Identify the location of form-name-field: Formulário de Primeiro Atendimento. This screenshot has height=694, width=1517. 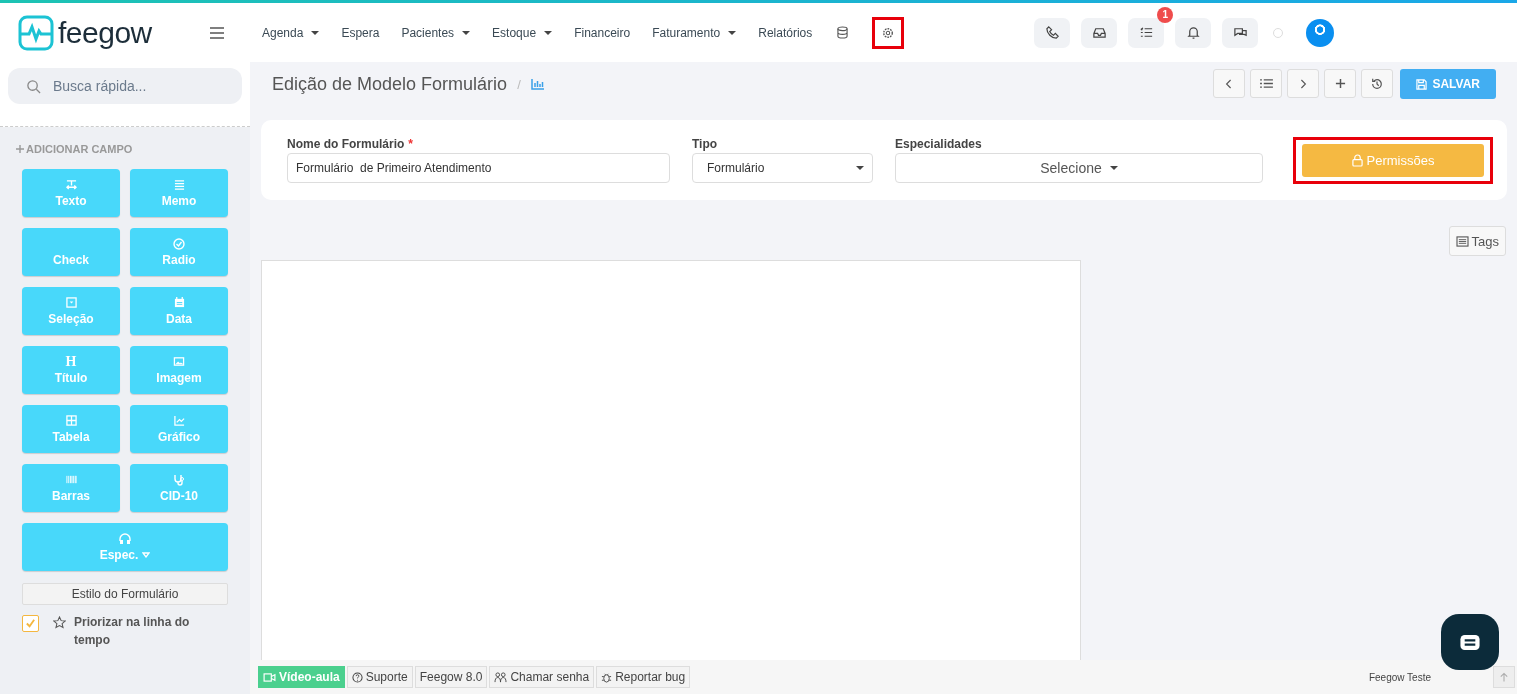
(478, 168).